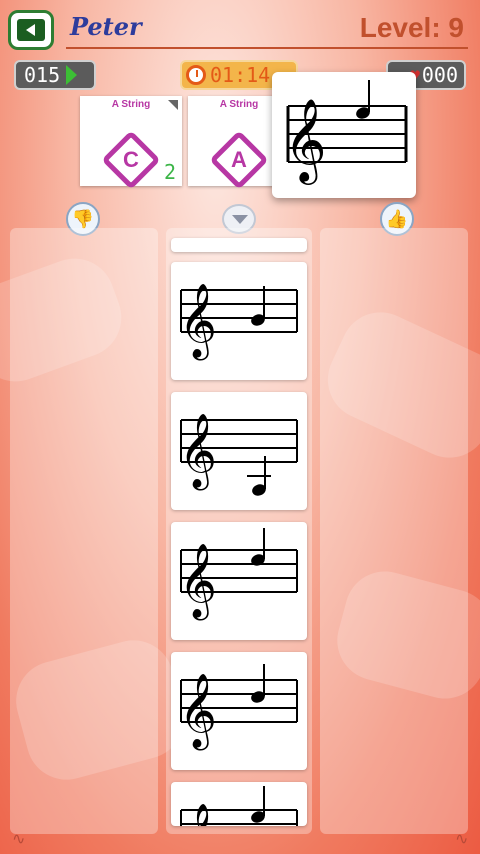 The image size is (480, 854). I want to click on score-value: 015, so click(42, 75).